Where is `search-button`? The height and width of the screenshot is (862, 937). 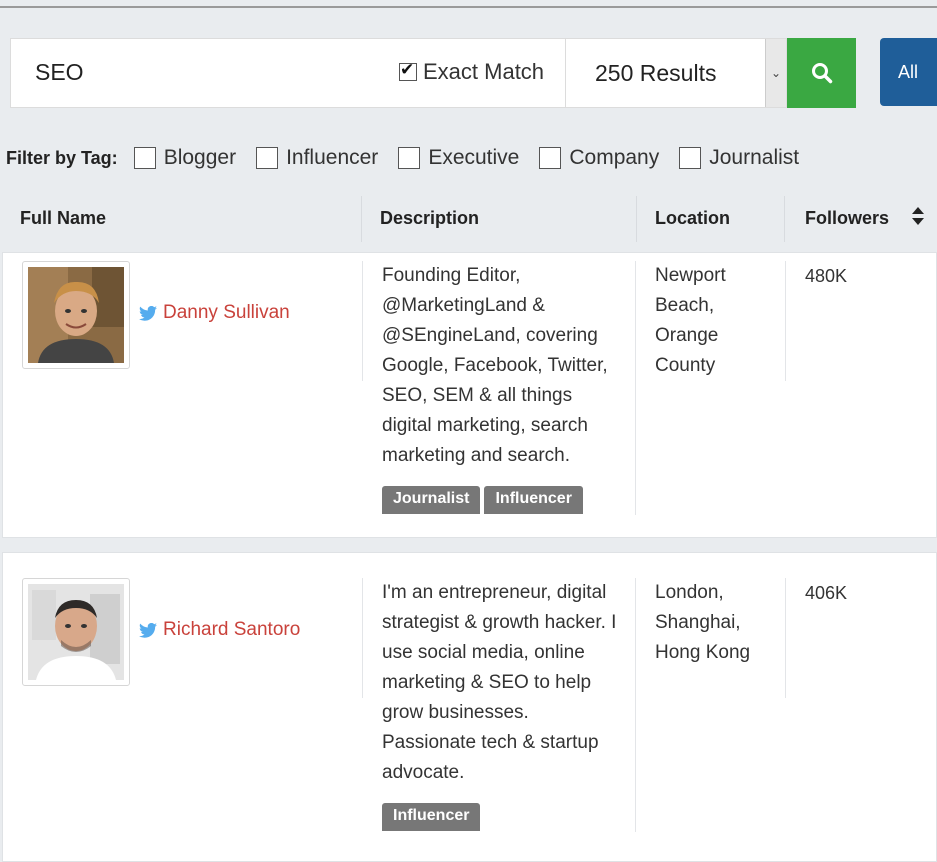 search-button is located at coordinates (821, 73).